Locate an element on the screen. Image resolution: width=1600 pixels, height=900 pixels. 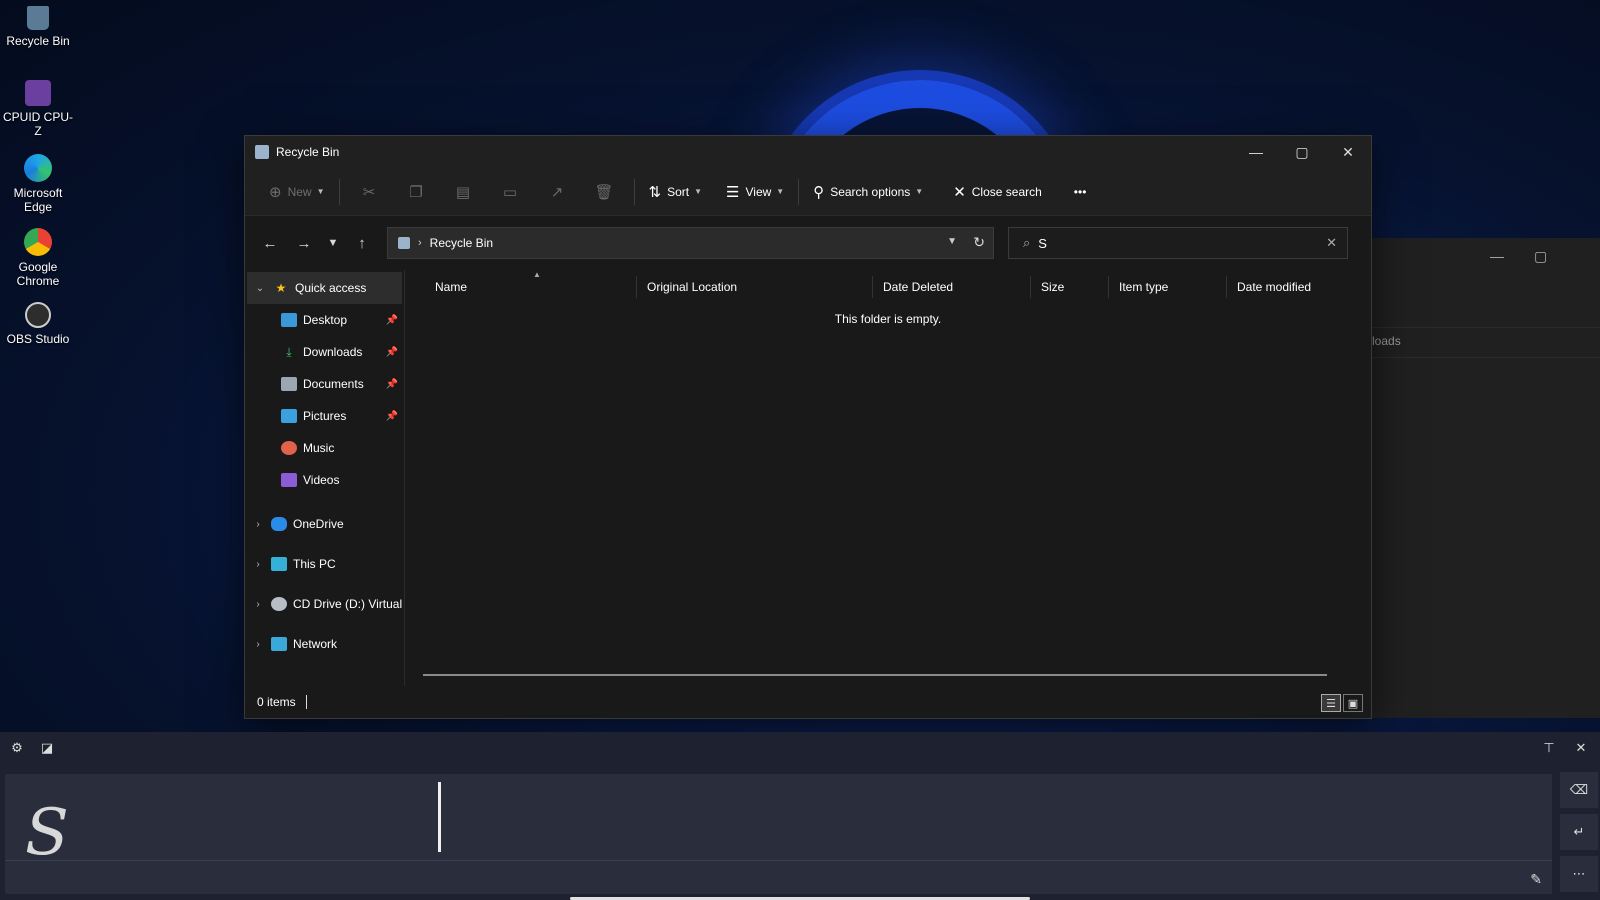
nav-item-this-pc: › This PC is located at coordinates (324, 564).